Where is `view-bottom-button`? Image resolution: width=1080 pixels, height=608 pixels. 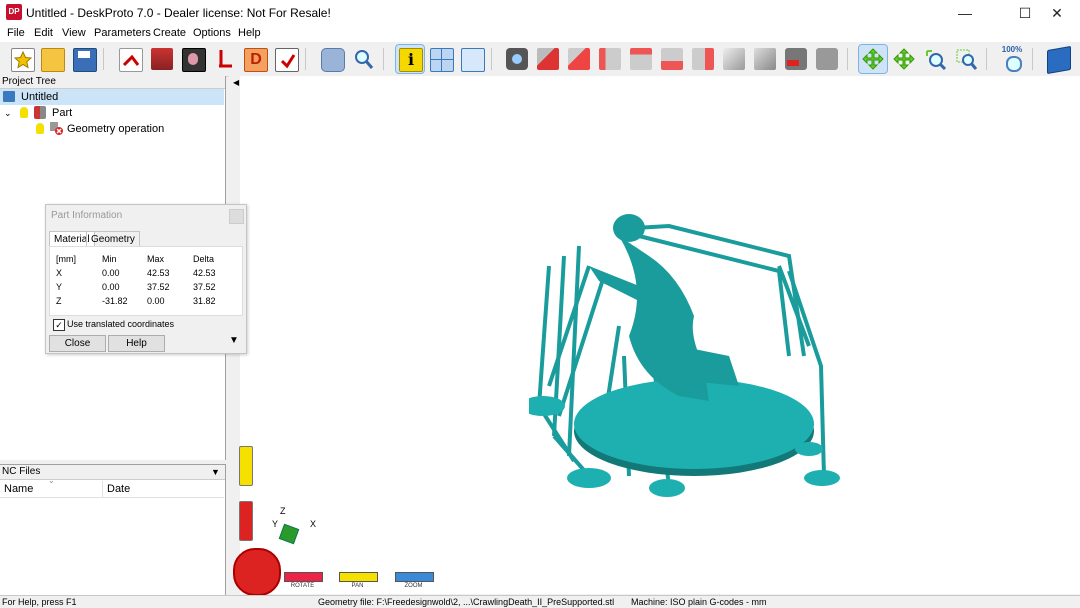
view-bottom-button is located at coordinates (672, 59).